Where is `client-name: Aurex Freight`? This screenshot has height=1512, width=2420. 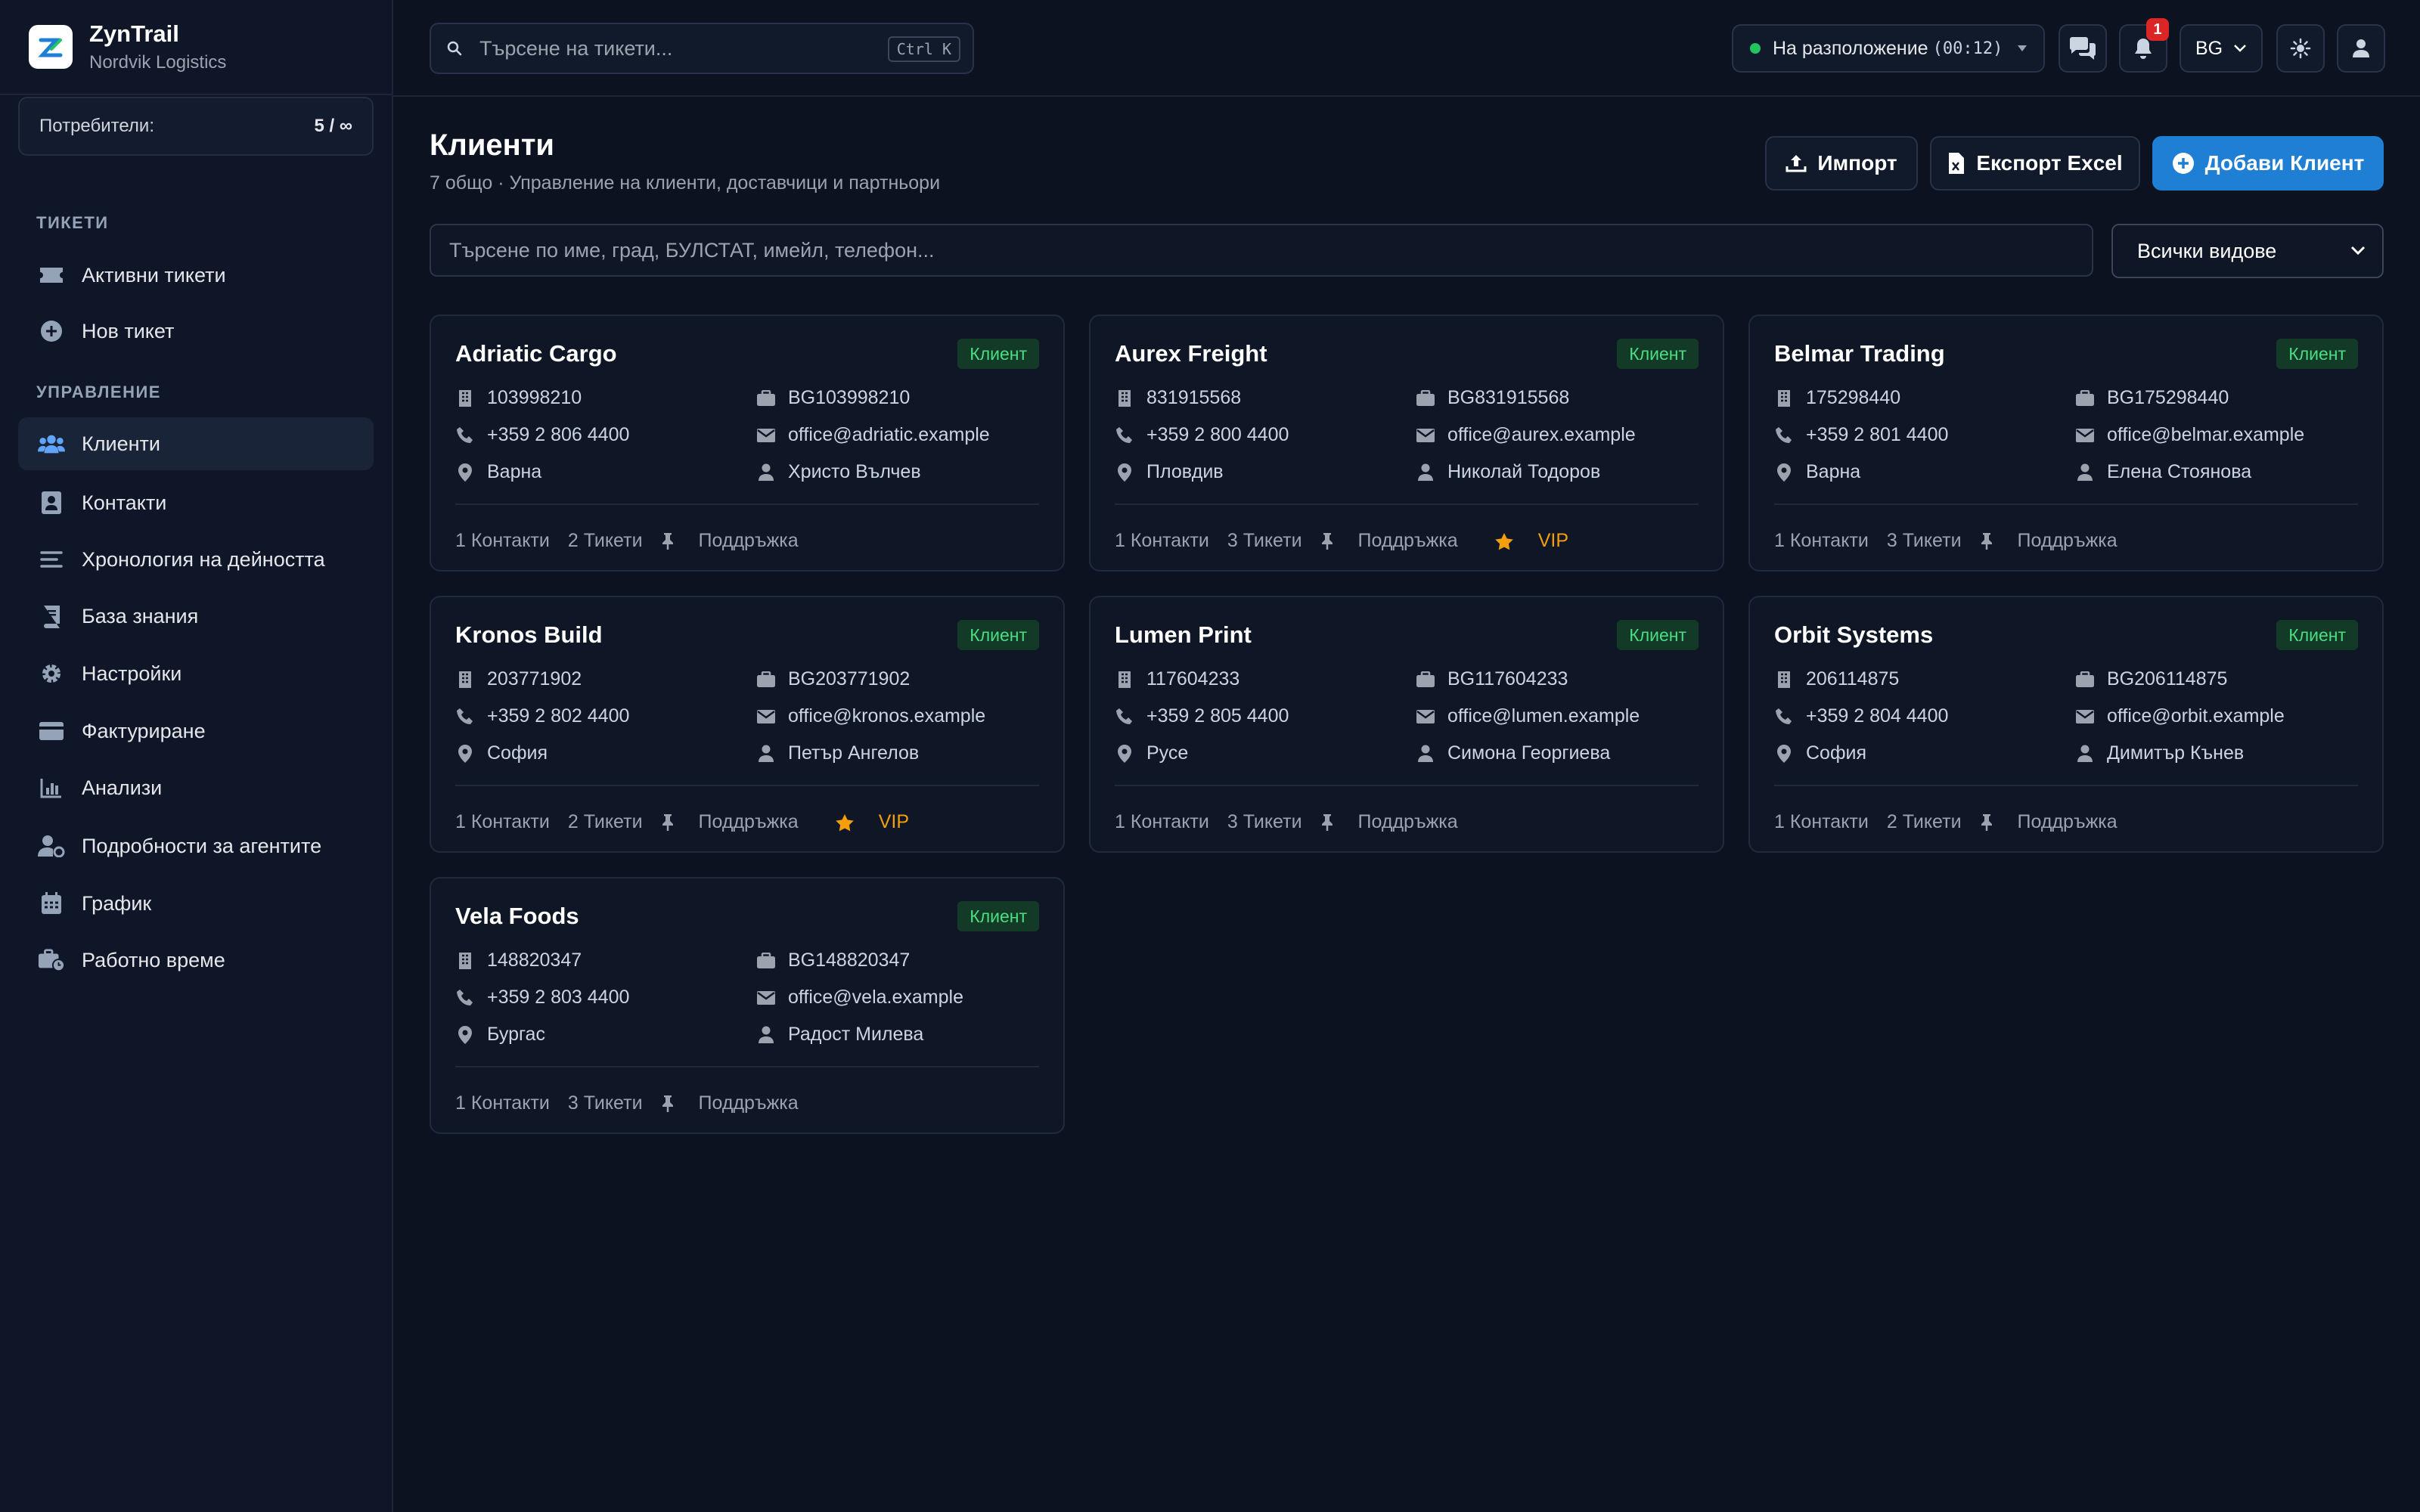
client-name: Aurex Freight is located at coordinates (1191, 353).